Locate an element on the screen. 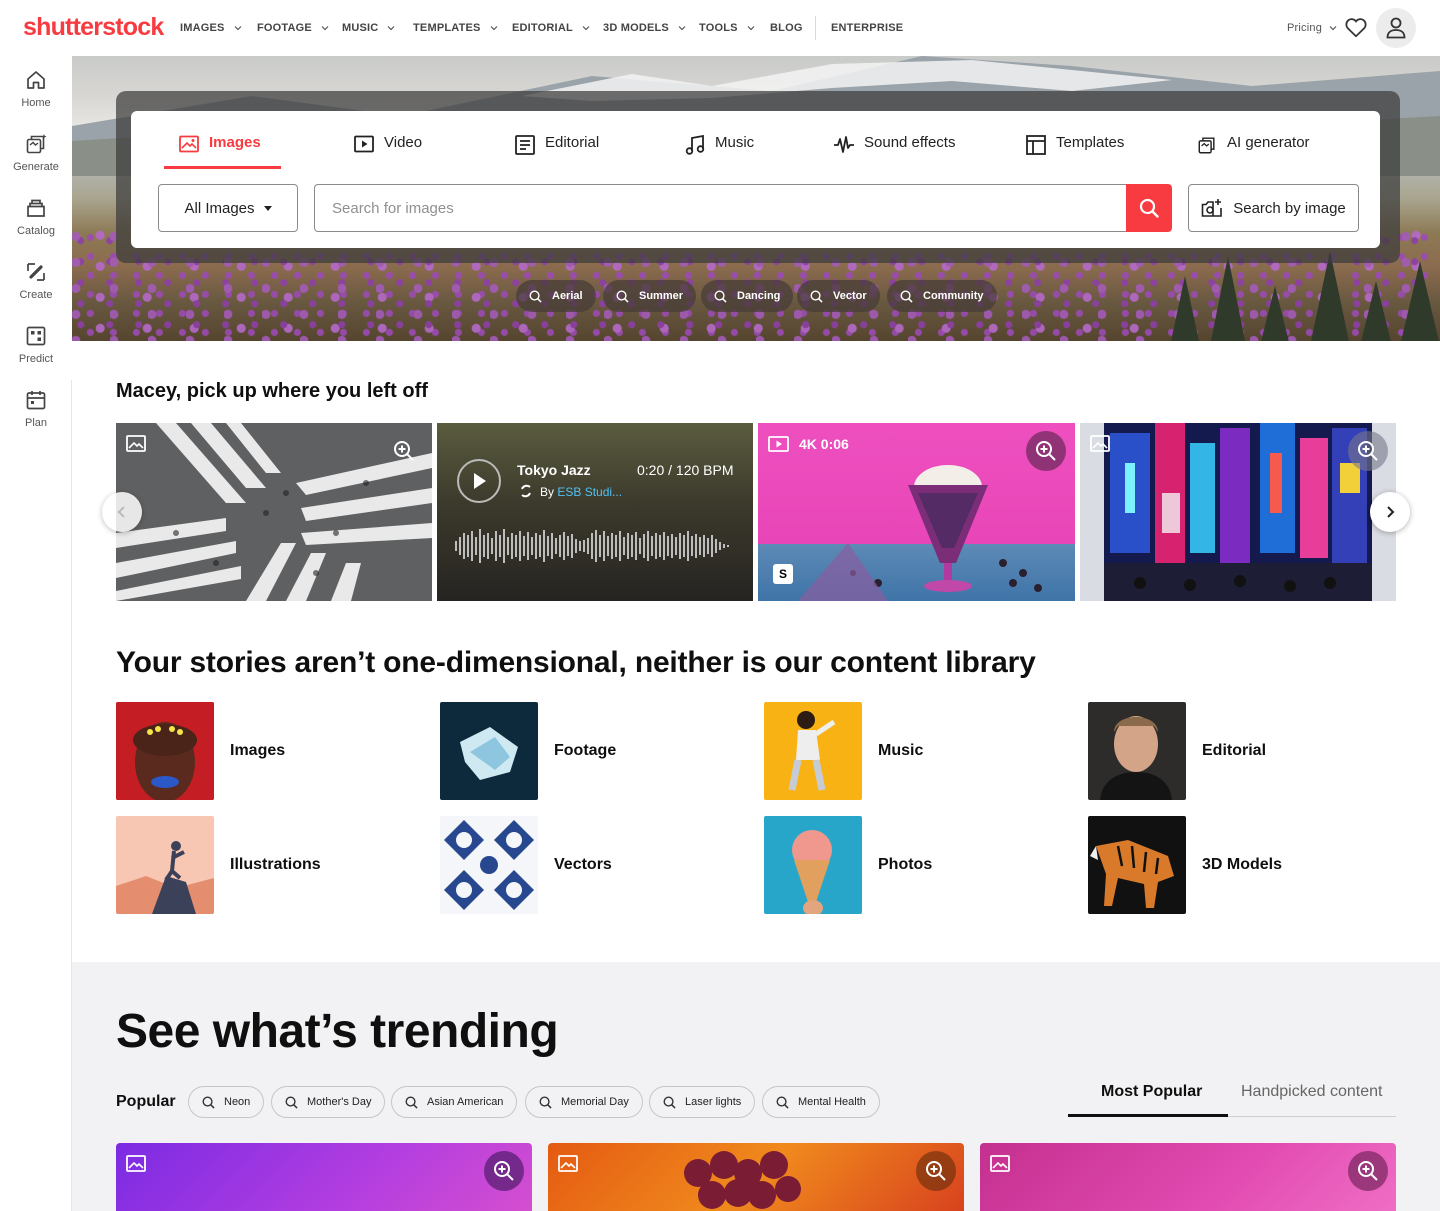 This screenshot has width=1440, height=1211. library-item-3d-models: 3D Models is located at coordinates (1238, 865).